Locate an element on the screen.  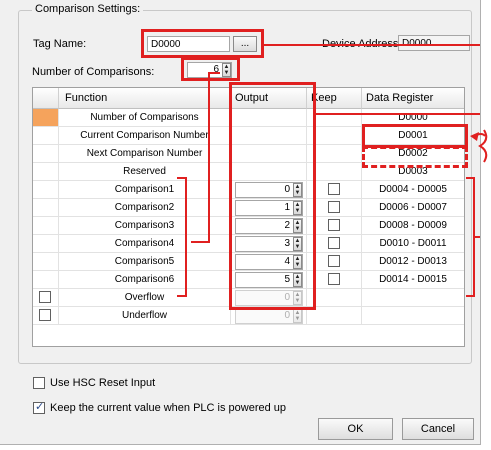
group-title: Comparison Settings: is located at coordinates (88, 9).